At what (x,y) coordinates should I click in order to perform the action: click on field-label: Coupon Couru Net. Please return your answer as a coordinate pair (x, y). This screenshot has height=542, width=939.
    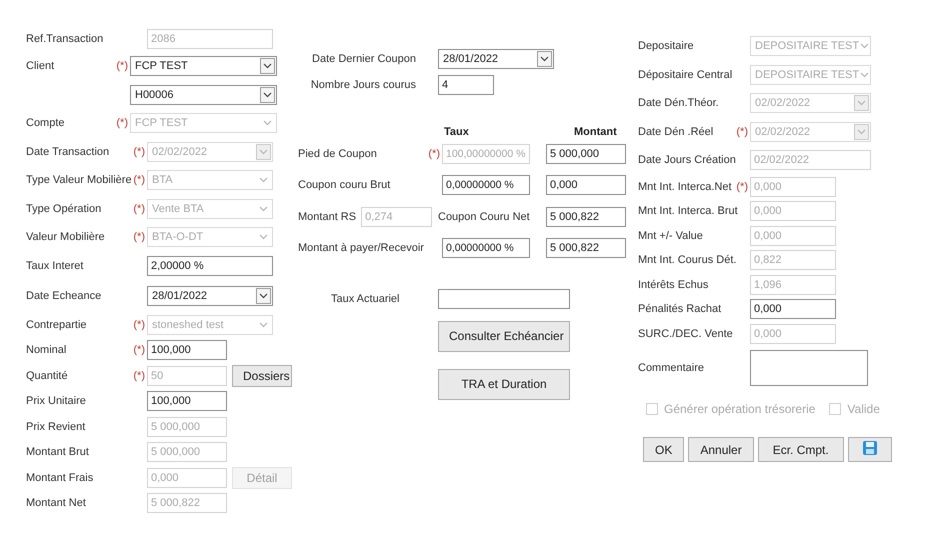
    Looking at the image, I should click on (484, 216).